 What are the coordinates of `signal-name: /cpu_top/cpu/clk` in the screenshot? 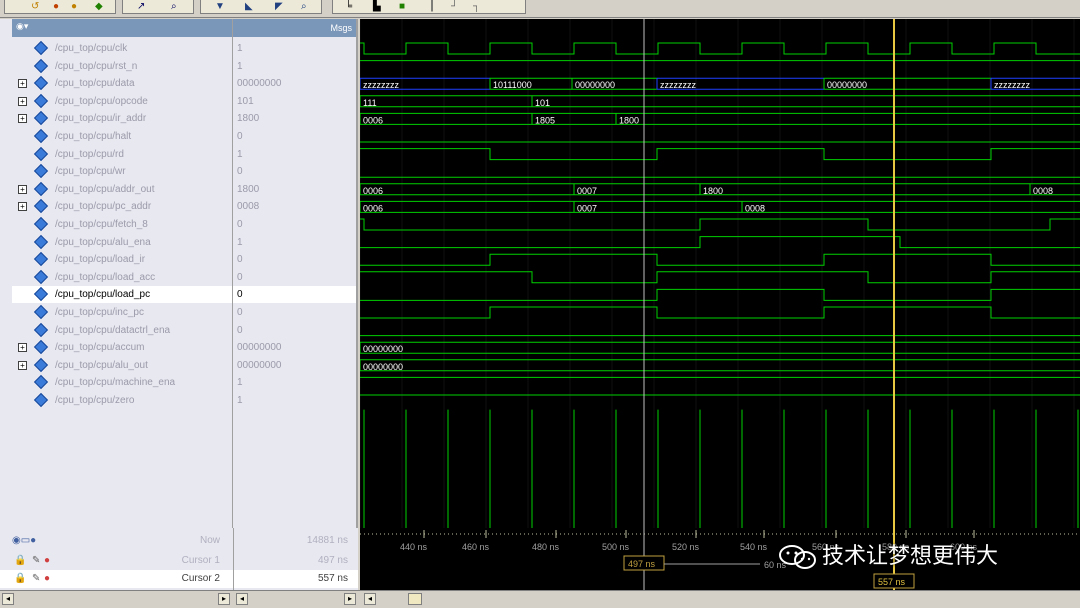 It's located at (91, 48).